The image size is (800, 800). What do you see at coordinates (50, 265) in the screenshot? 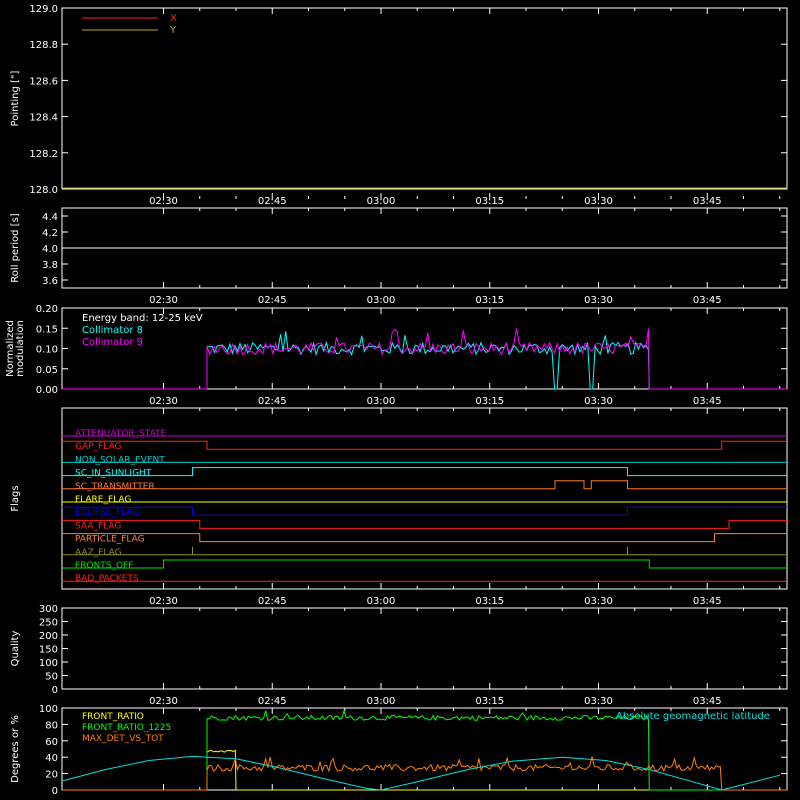
I see `roll-ytick-label: 3.8` at bounding box center [50, 265].